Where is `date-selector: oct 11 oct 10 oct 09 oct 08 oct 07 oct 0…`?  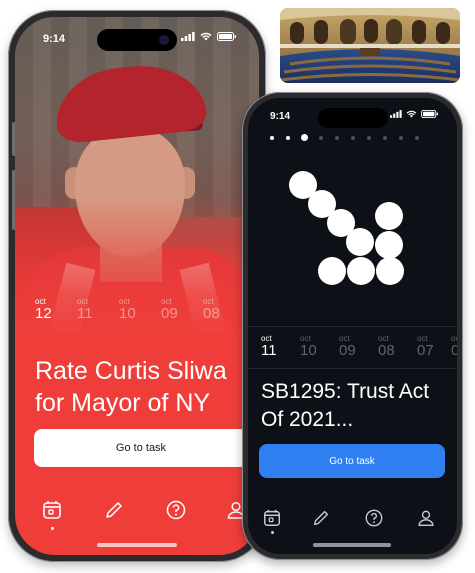
date-selector: oct 11 oct 10 oct 09 oct 08 oct 07 oct 0… is located at coordinates (359, 349).